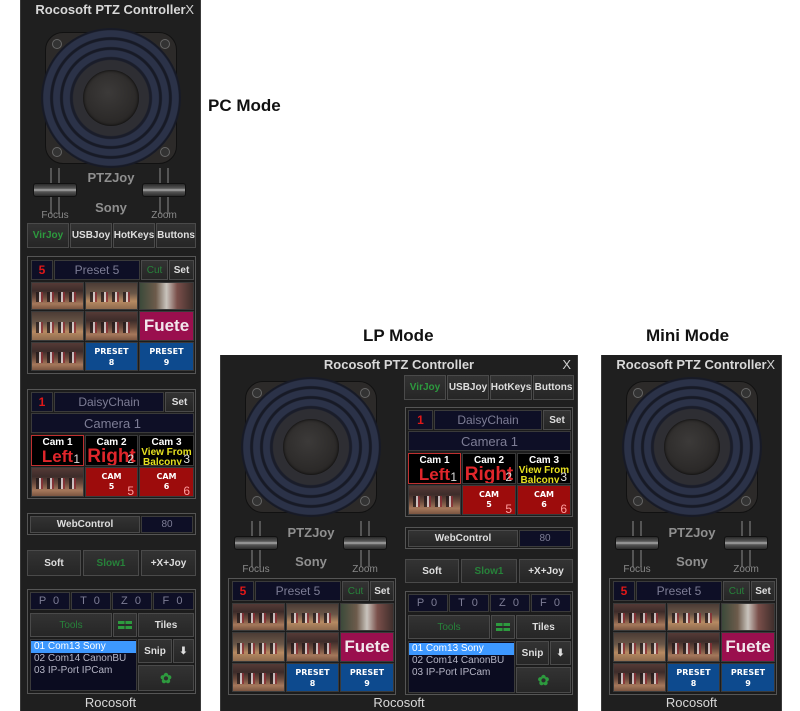 The width and height of the screenshot is (800, 711). Describe the element at coordinates (566, 365) in the screenshot. I see `close-button: X` at that location.